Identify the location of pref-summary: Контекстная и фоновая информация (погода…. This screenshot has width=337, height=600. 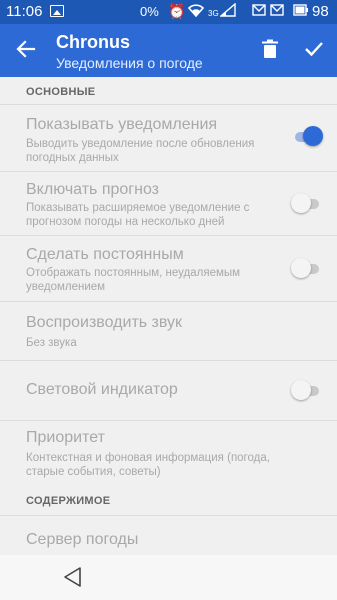
(148, 465).